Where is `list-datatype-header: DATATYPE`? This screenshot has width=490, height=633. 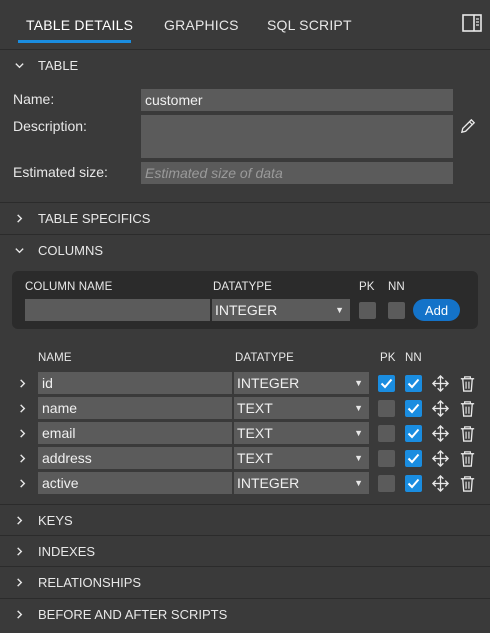 list-datatype-header: DATATYPE is located at coordinates (264, 358).